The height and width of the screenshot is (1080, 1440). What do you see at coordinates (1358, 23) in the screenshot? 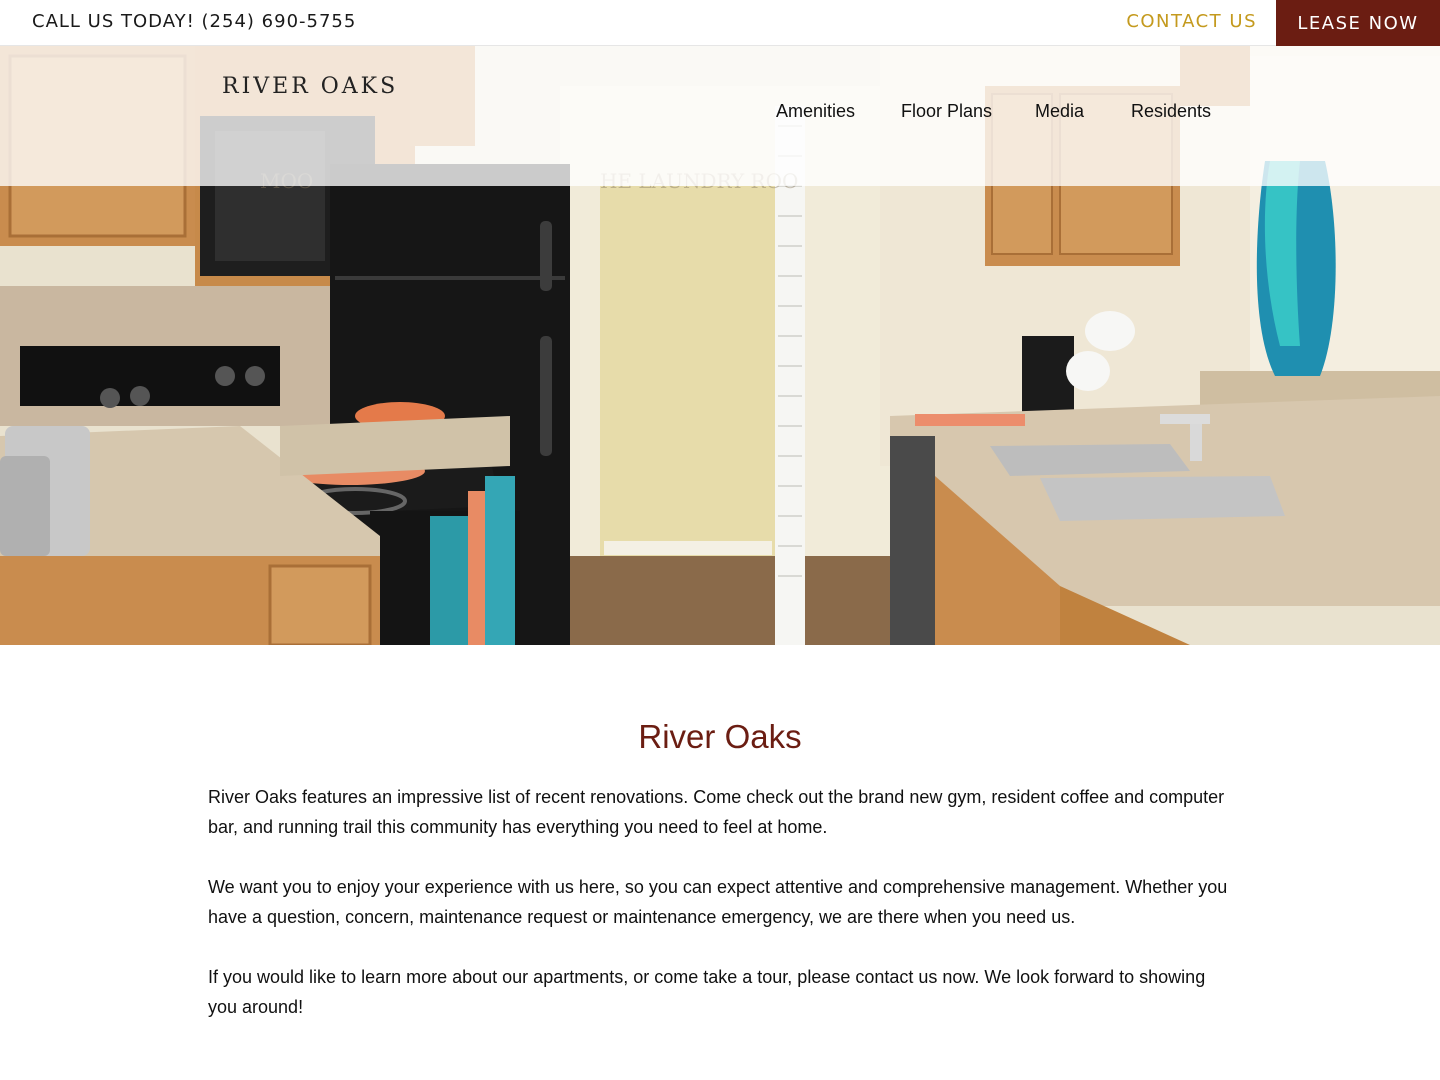
I see `lease-now-button: LEASE NOW` at bounding box center [1358, 23].